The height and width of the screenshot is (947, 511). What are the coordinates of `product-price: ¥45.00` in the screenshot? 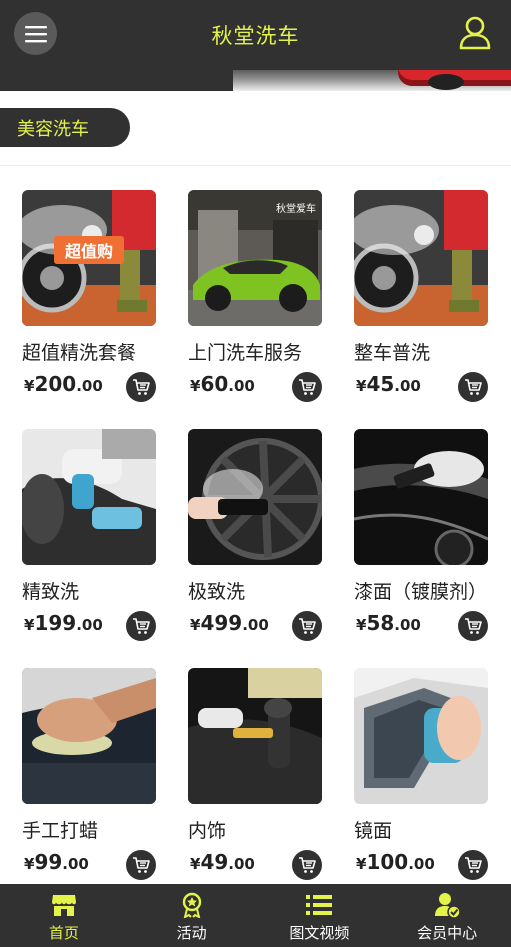 It's located at (388, 384).